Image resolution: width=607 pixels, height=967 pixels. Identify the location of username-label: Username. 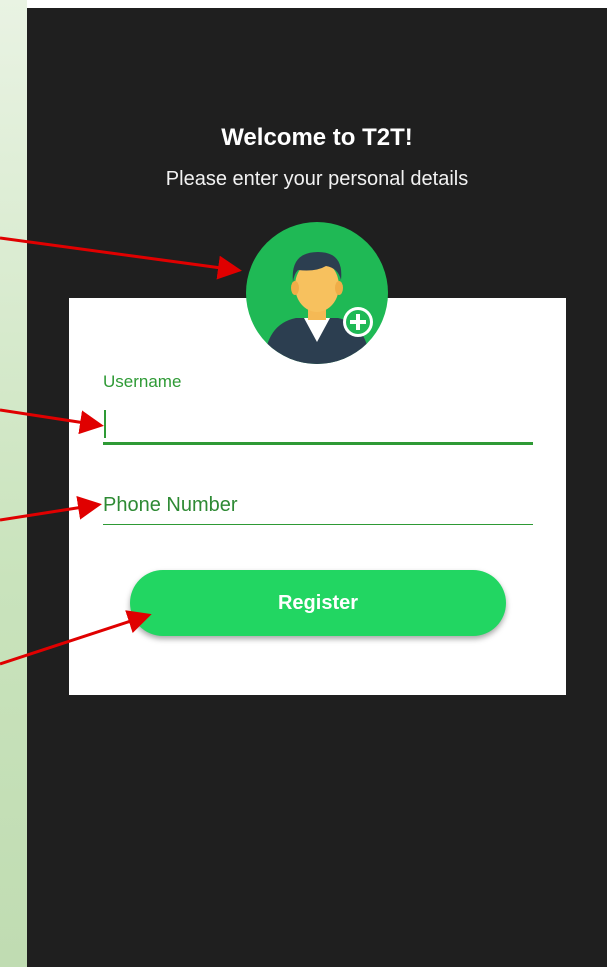
(142, 381).